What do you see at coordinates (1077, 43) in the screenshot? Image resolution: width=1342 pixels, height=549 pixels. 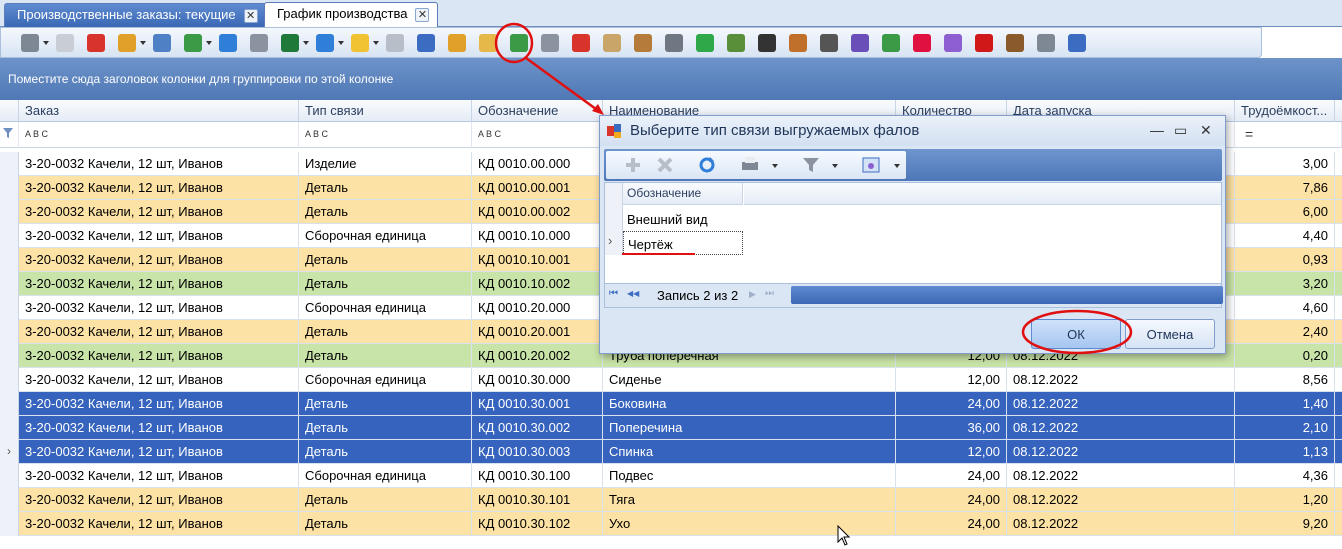 I see `window-icon` at bounding box center [1077, 43].